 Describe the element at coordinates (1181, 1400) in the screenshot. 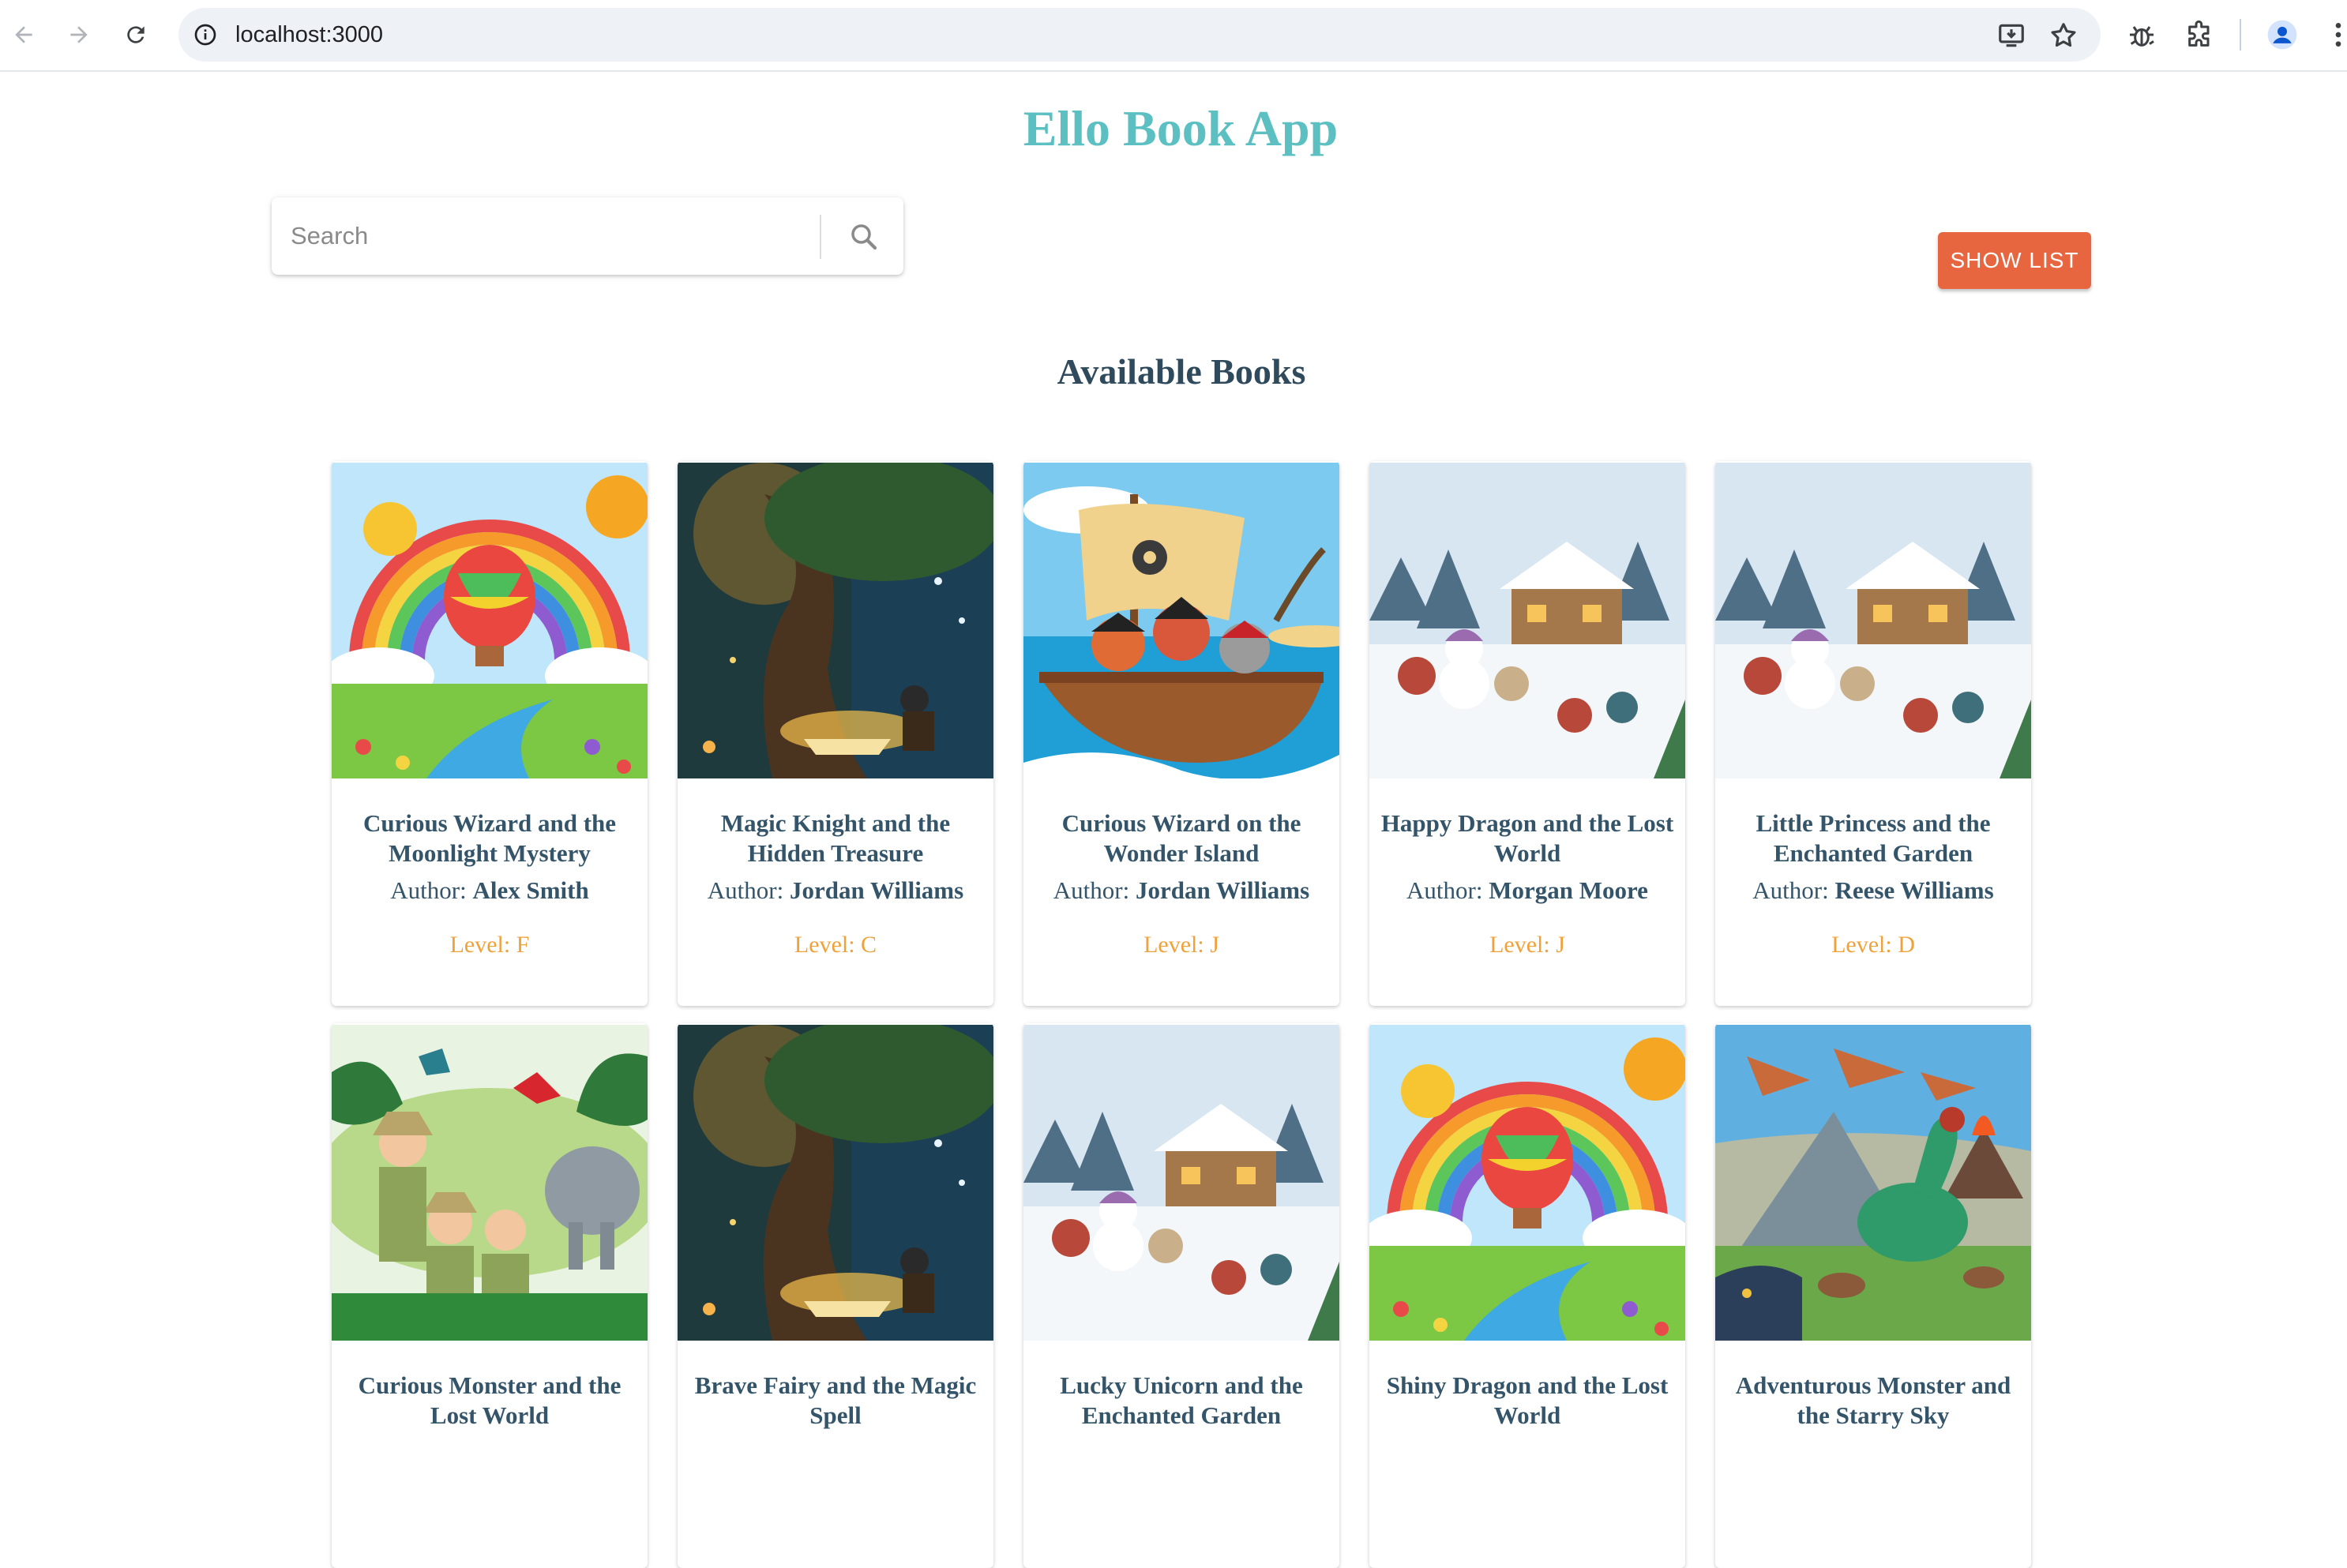

I see `book-title: Lucky Unicorn and the Enchanted Garden` at that location.